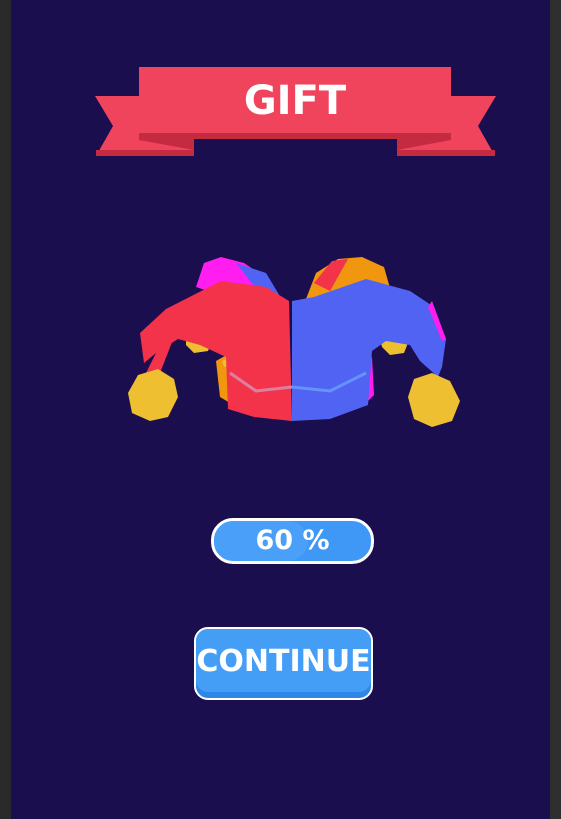 Image resolution: width=561 pixels, height=819 pixels. I want to click on continue-button: CONTINUE, so click(283, 663).